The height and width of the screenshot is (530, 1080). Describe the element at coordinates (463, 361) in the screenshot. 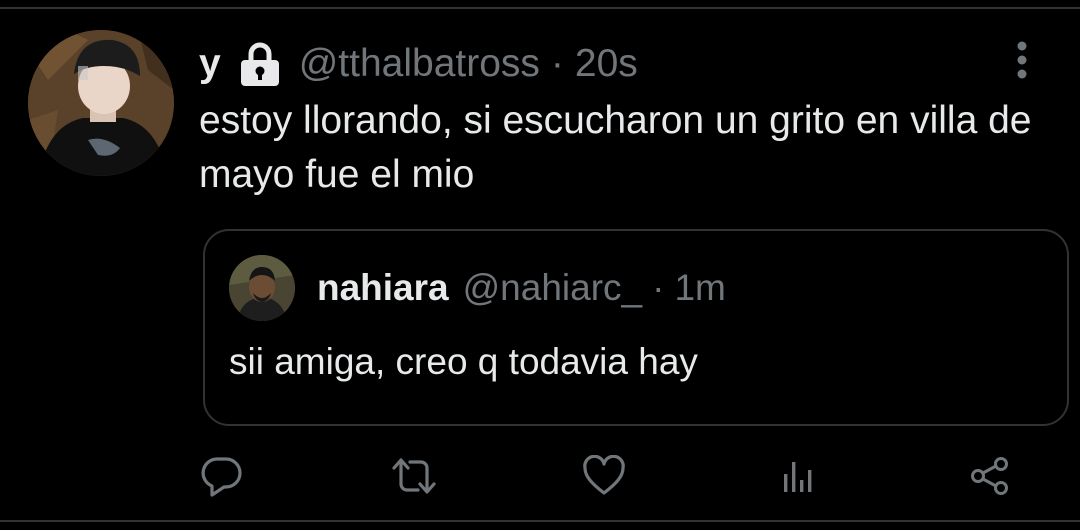

I see `quoted-tweet-text: sii amiga, creo q todavia hay` at that location.